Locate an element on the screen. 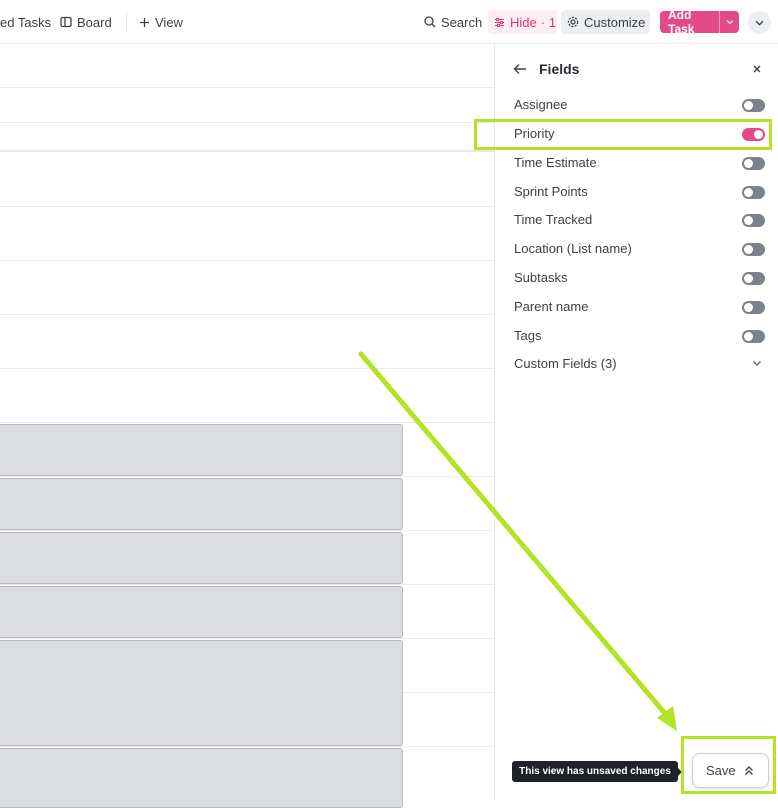 Image resolution: width=778 pixels, height=808 pixels. unsaved-changes-tooltip: This view has unsaved changes is located at coordinates (597, 771).